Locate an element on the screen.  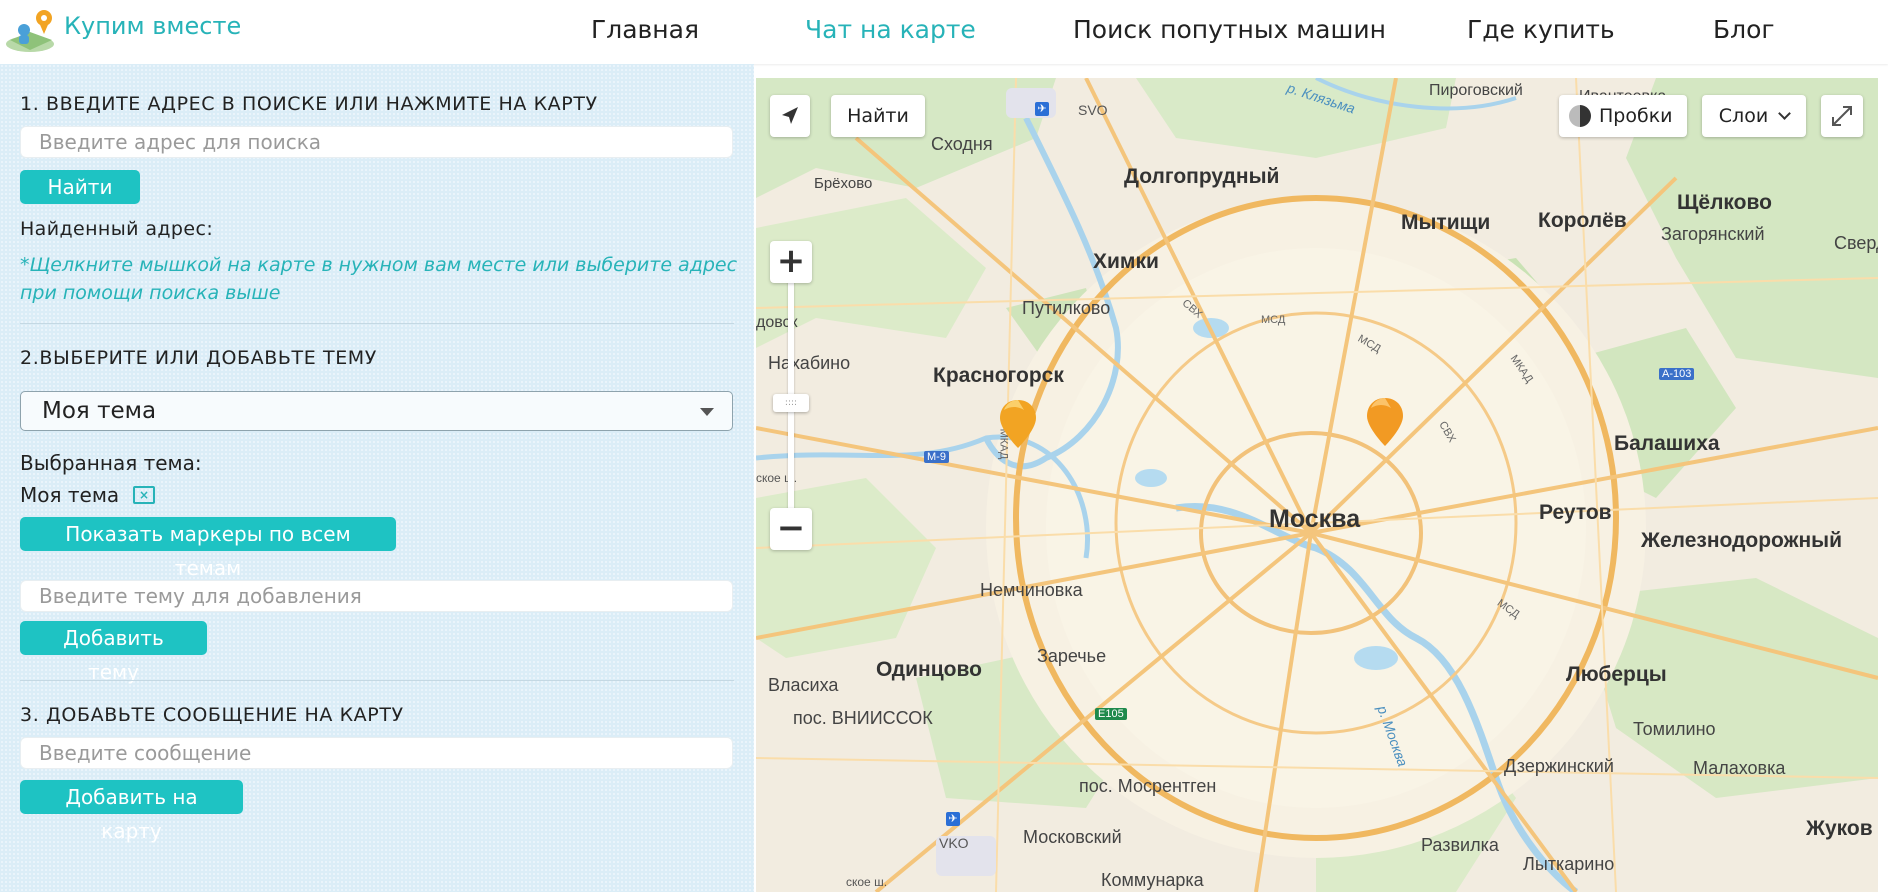
zoom-in-button: + is located at coordinates (791, 262).